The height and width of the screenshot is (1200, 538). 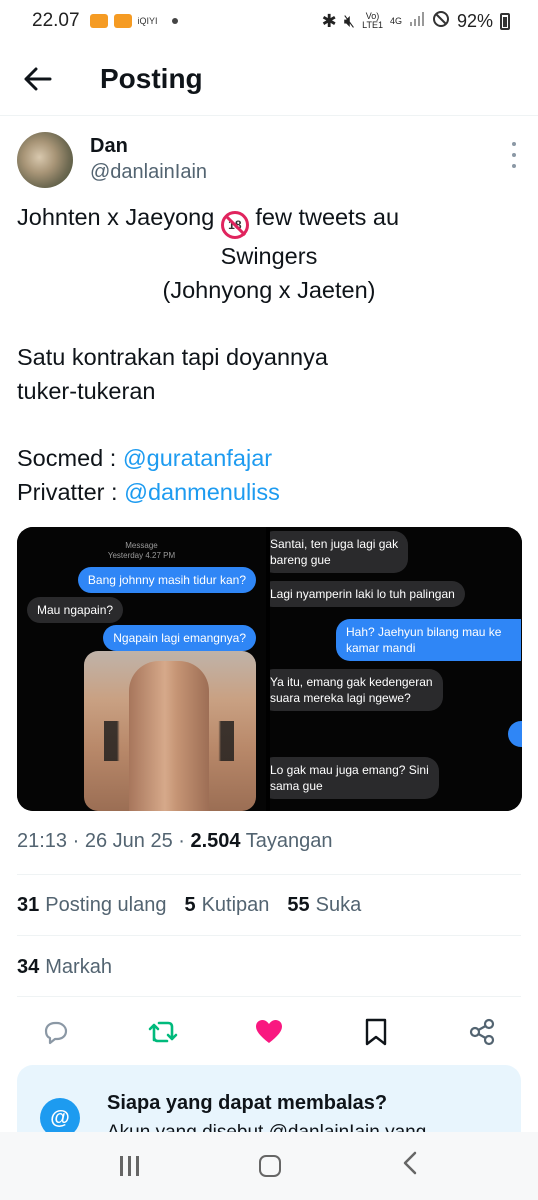 What do you see at coordinates (417, 21) in the screenshot?
I see `signal-icon` at bounding box center [417, 21].